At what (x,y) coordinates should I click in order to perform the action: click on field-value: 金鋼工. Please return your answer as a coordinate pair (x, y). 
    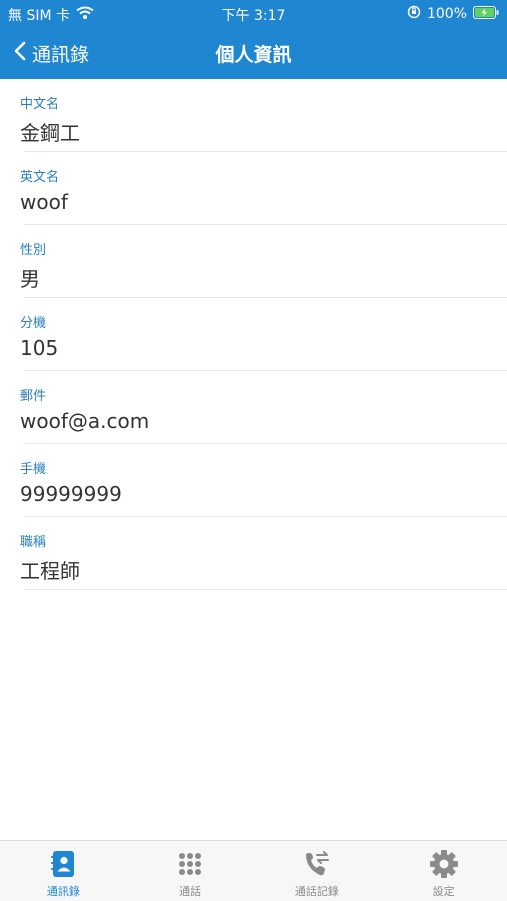
    Looking at the image, I should click on (50, 133).